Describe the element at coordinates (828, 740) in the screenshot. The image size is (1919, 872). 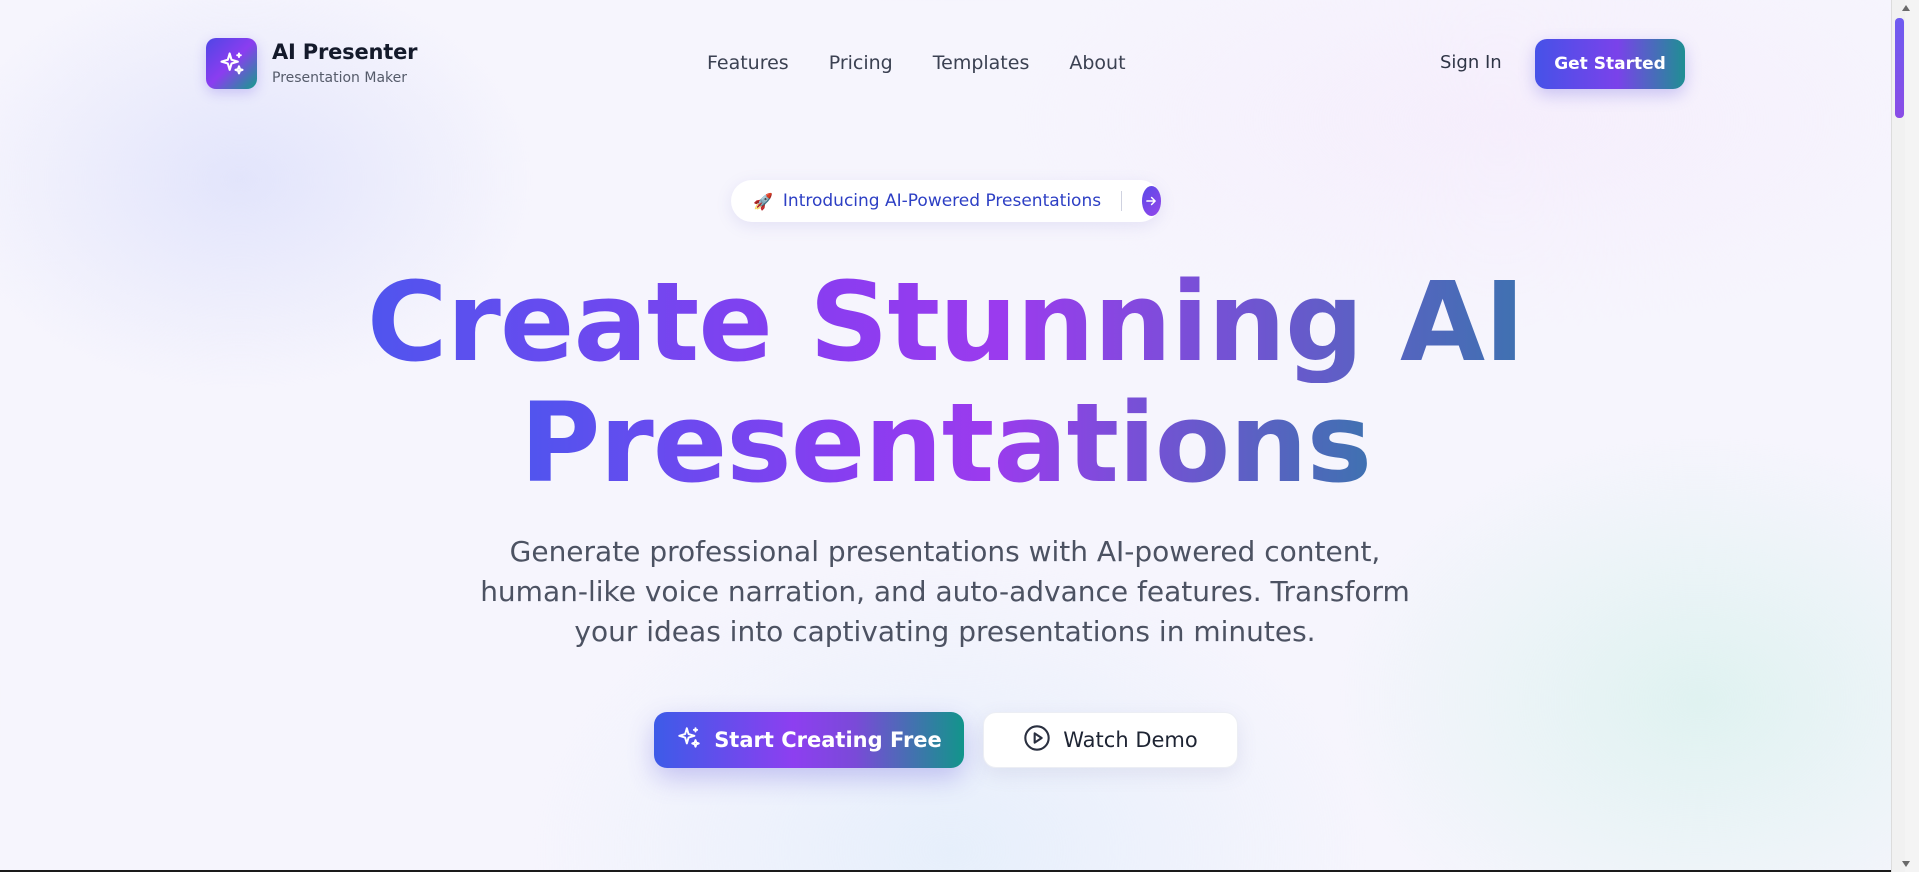
I see `start-creating-label: Start Creating Free` at that location.